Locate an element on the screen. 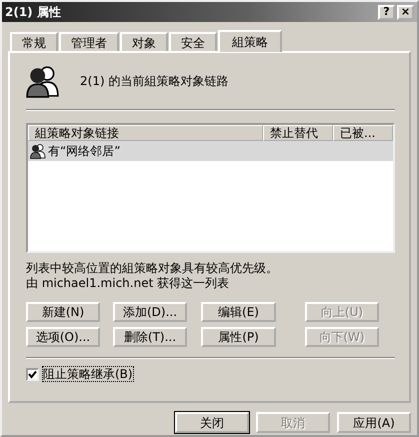  window-title: 2(1) 属性 is located at coordinates (33, 12).